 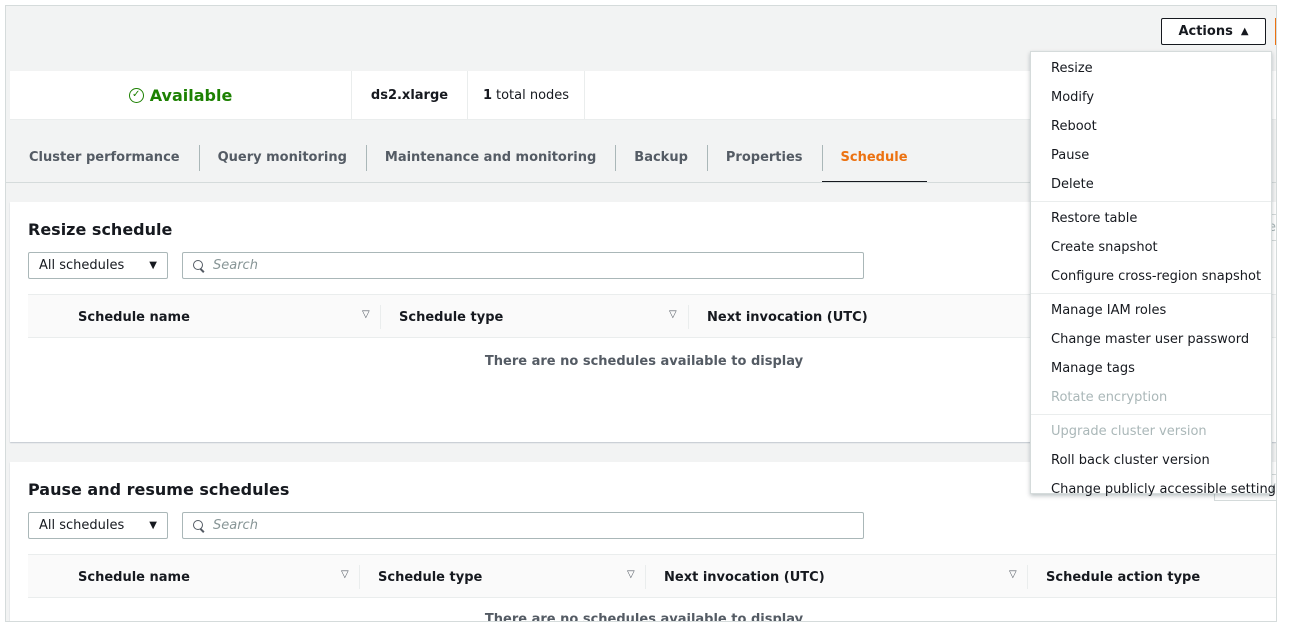 I want to click on pause-search-input, so click(x=513, y=525).